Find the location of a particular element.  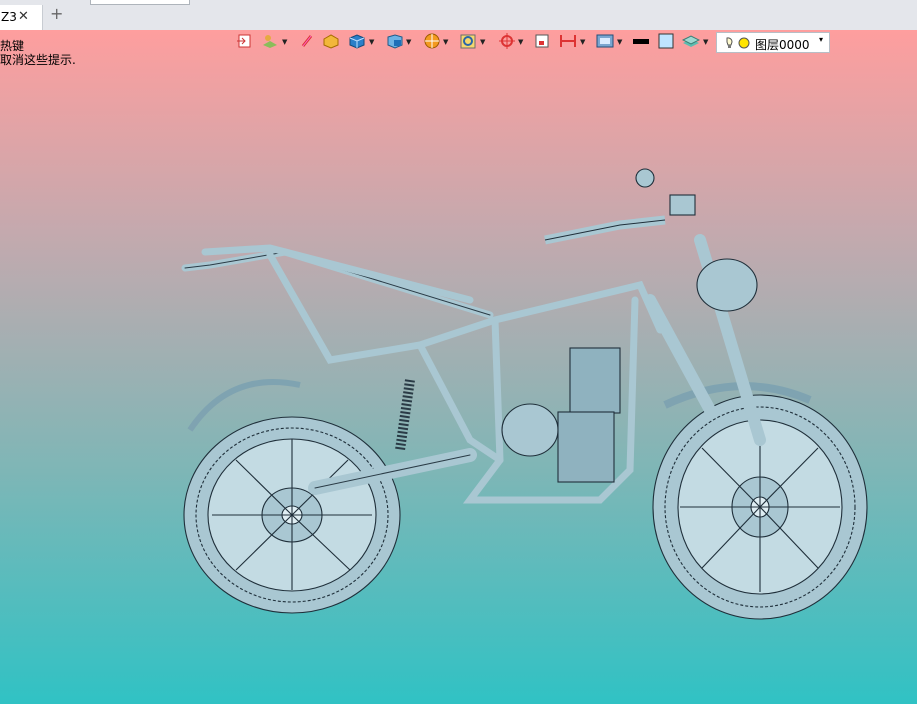

document-tab: Z3 ✕ is located at coordinates (21, 17).